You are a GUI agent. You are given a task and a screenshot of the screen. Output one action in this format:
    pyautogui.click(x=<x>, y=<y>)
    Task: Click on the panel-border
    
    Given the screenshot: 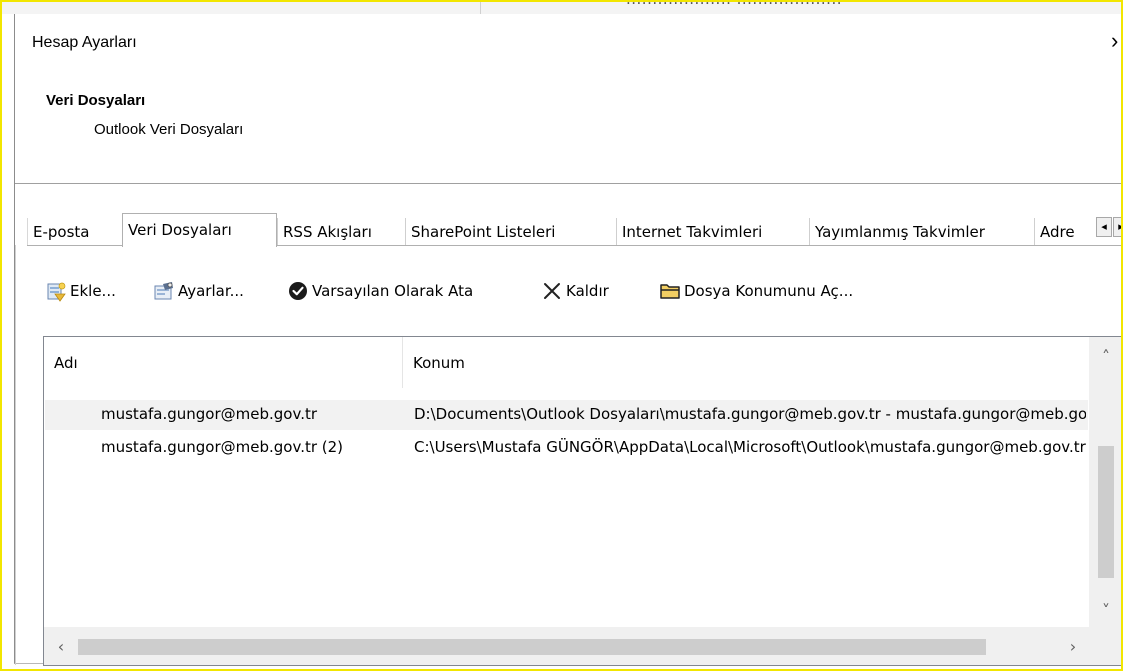 What is the action you would take?
    pyautogui.click(x=15, y=455)
    